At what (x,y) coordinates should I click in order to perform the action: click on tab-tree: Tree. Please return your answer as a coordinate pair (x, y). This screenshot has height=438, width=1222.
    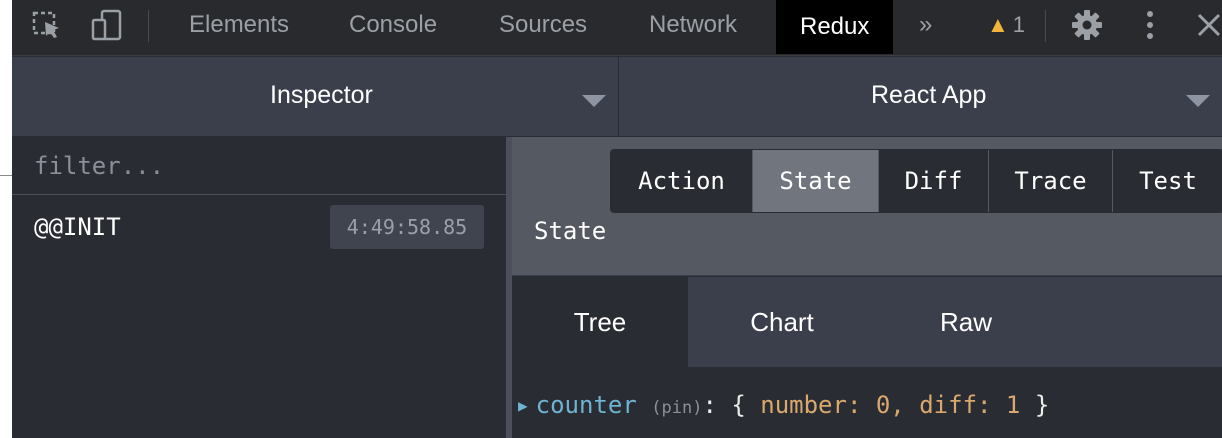
    Looking at the image, I should click on (600, 322).